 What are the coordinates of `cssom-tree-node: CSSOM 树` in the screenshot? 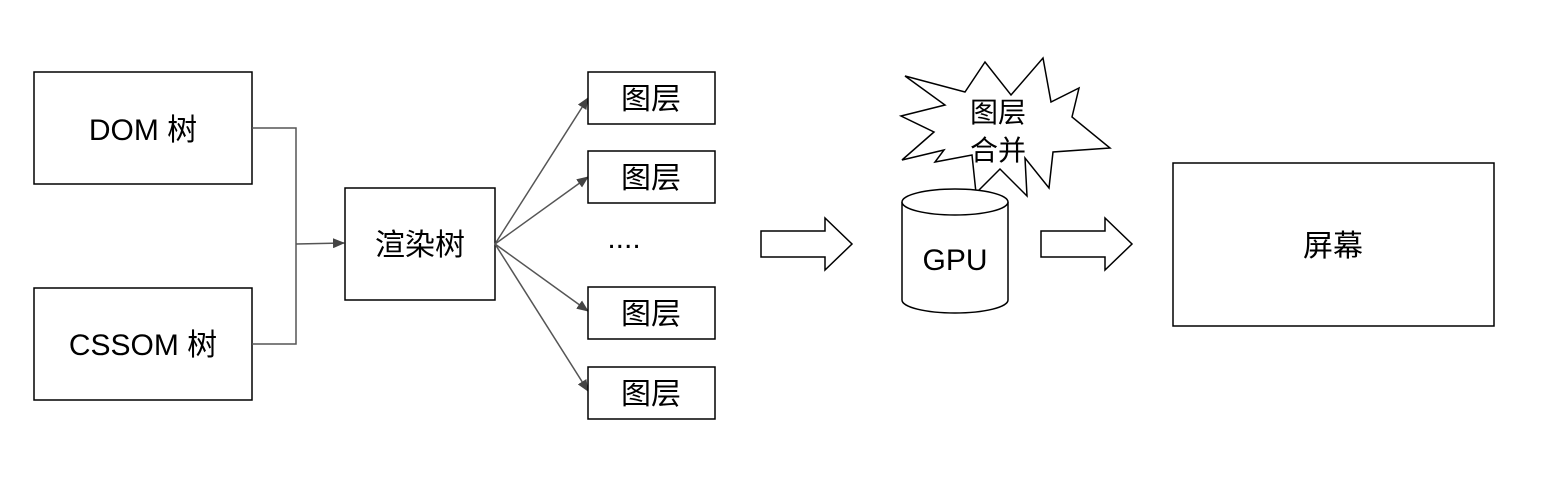 It's located at (143, 344).